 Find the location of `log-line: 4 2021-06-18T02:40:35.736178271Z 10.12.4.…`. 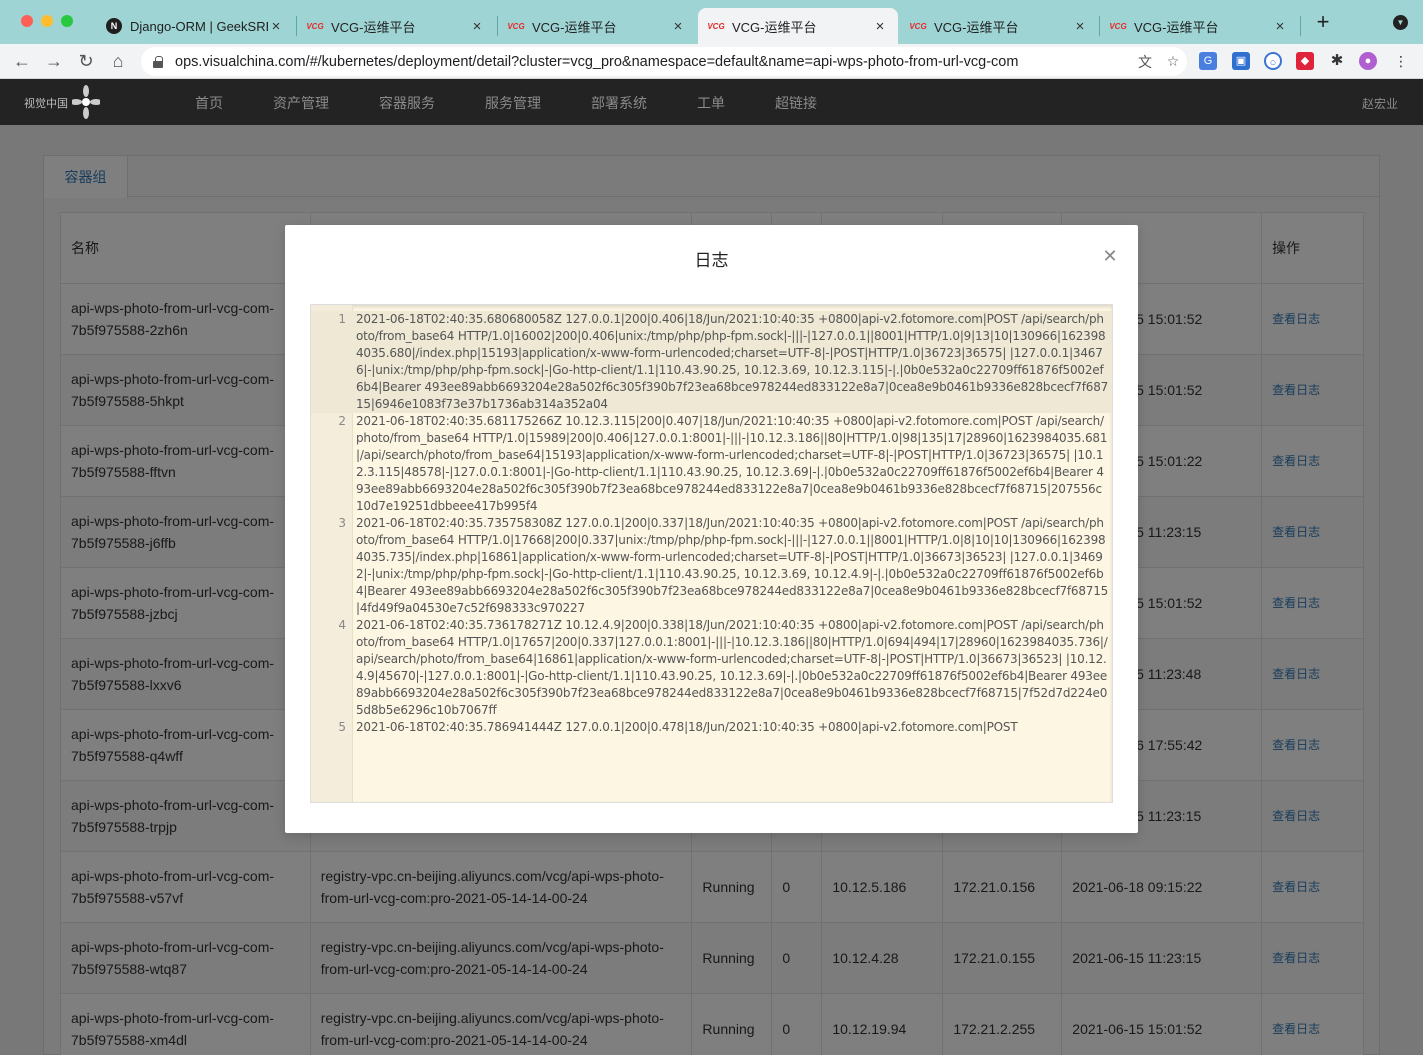

log-line: 4 2021-06-18T02:40:35.736178271Z 10.12.4.… is located at coordinates (711, 668).